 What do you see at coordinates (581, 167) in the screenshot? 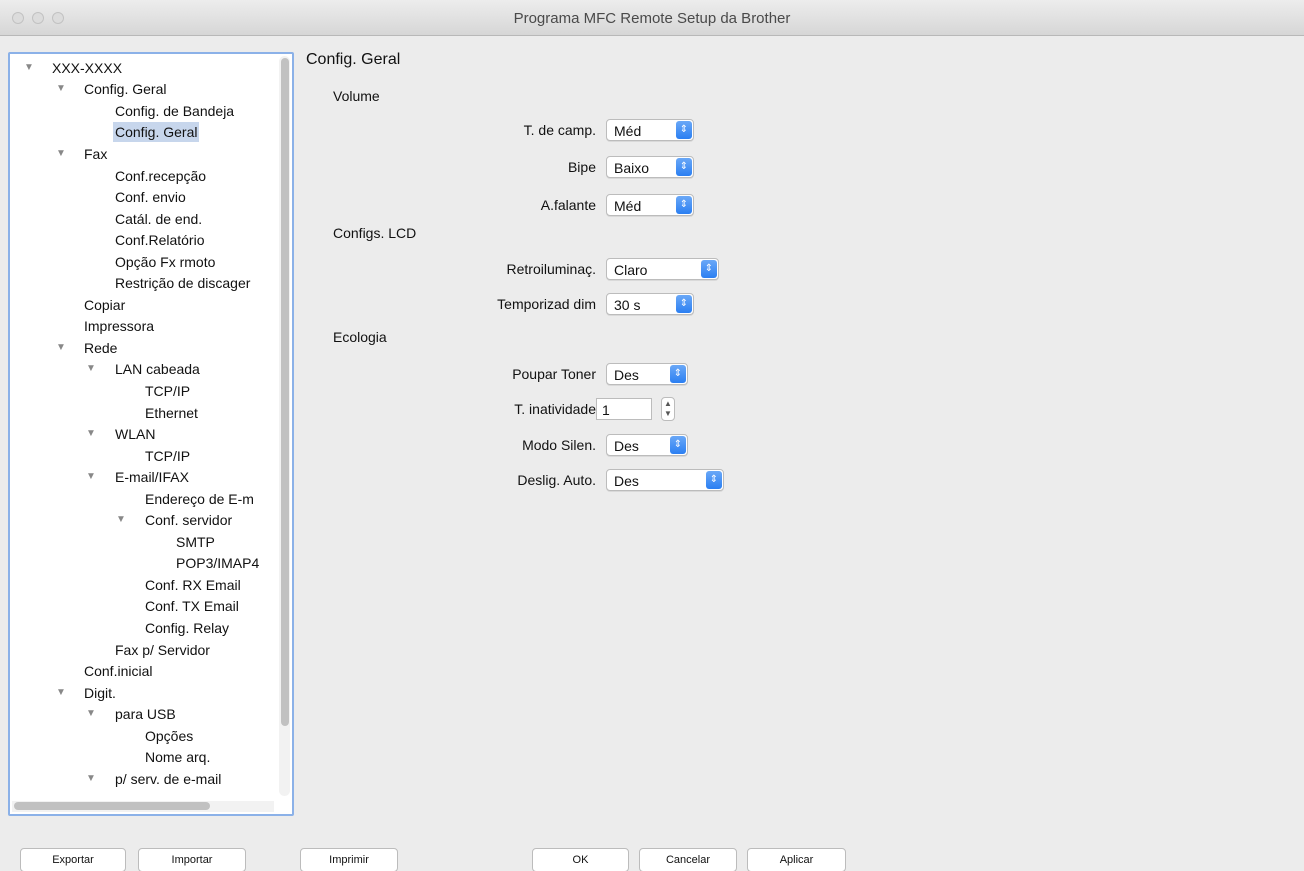
I see `beep-volume-label: Bipe` at bounding box center [581, 167].